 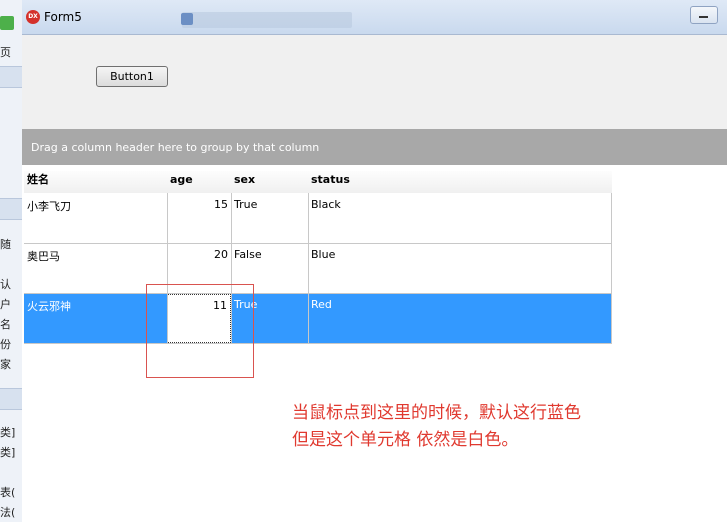 I want to click on button1: Button1, so click(x=132, y=76).